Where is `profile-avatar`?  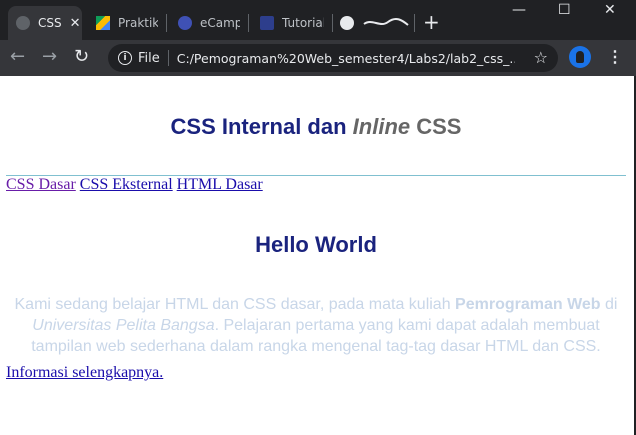 profile-avatar is located at coordinates (580, 57).